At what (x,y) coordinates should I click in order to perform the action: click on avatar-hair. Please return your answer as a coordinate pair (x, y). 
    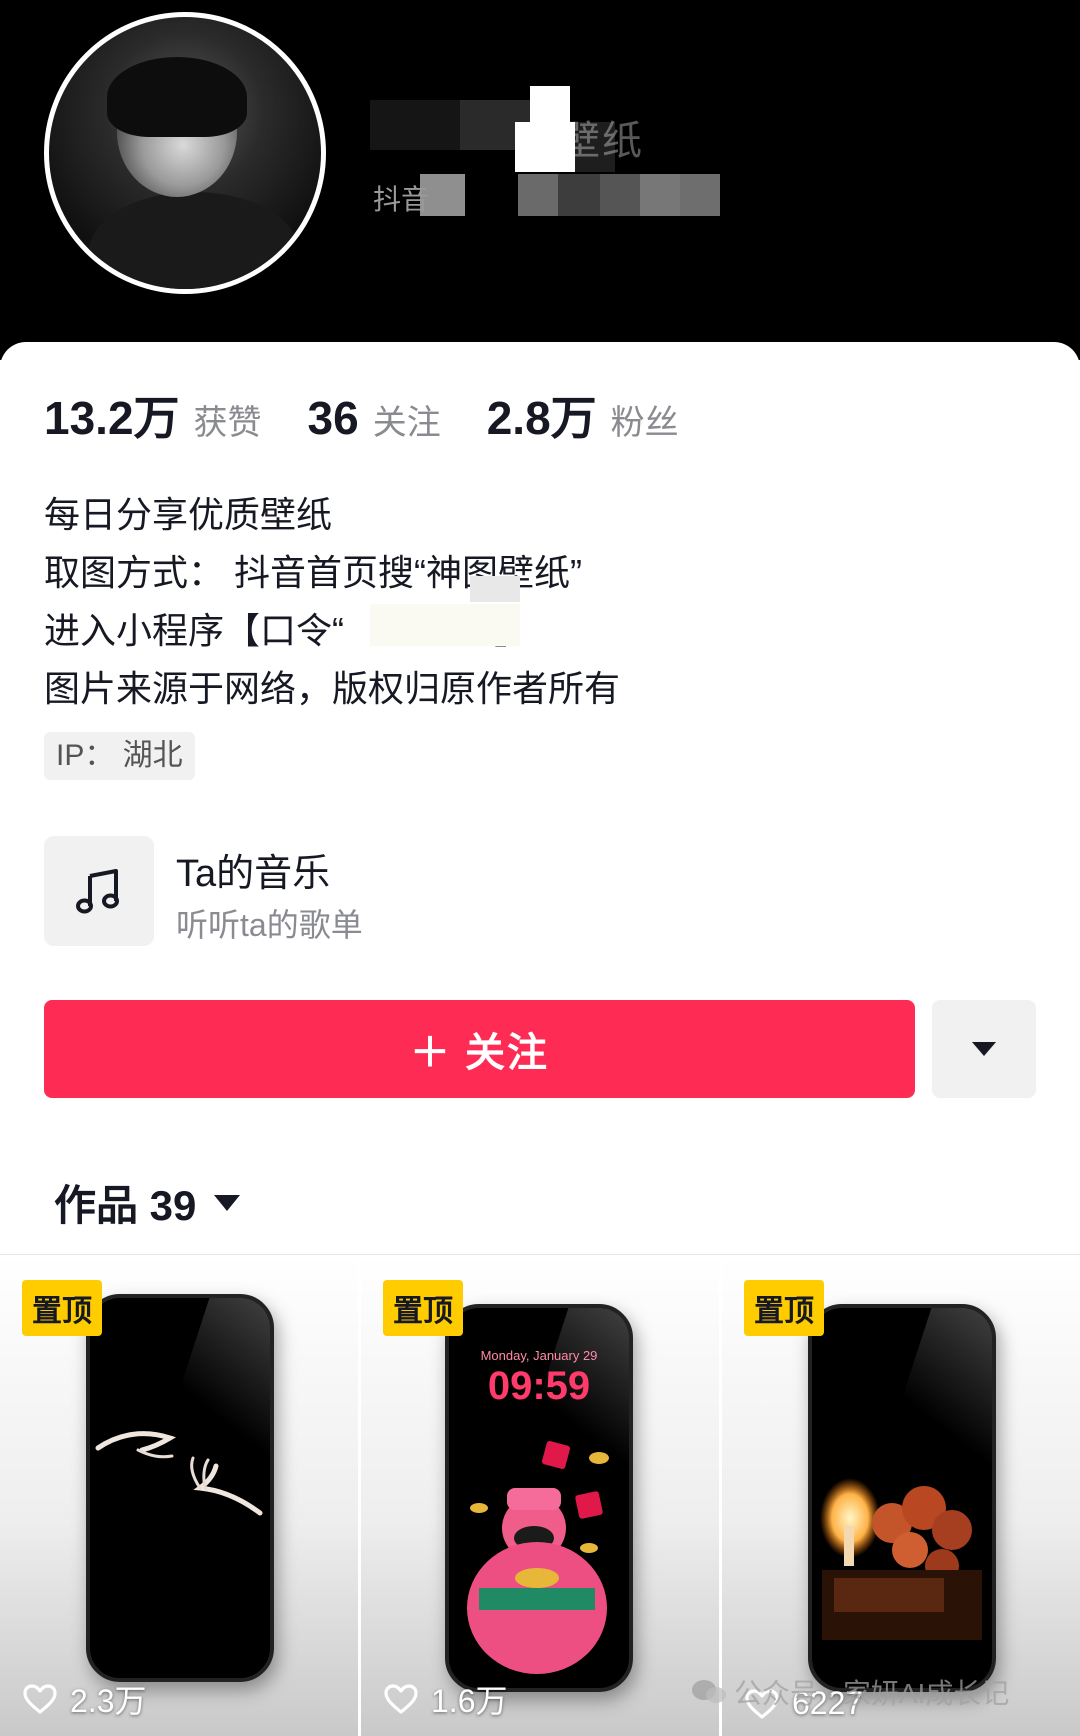
    Looking at the image, I should click on (177, 97).